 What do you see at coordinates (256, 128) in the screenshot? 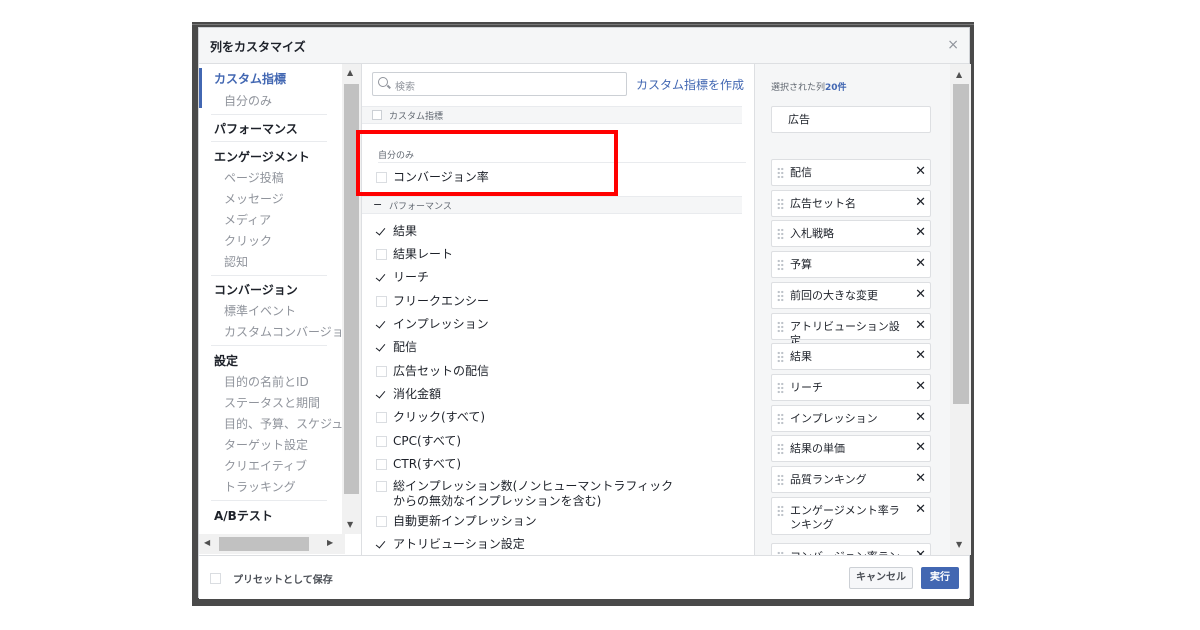
I see `nav-section-performance: パフォーマンス` at bounding box center [256, 128].